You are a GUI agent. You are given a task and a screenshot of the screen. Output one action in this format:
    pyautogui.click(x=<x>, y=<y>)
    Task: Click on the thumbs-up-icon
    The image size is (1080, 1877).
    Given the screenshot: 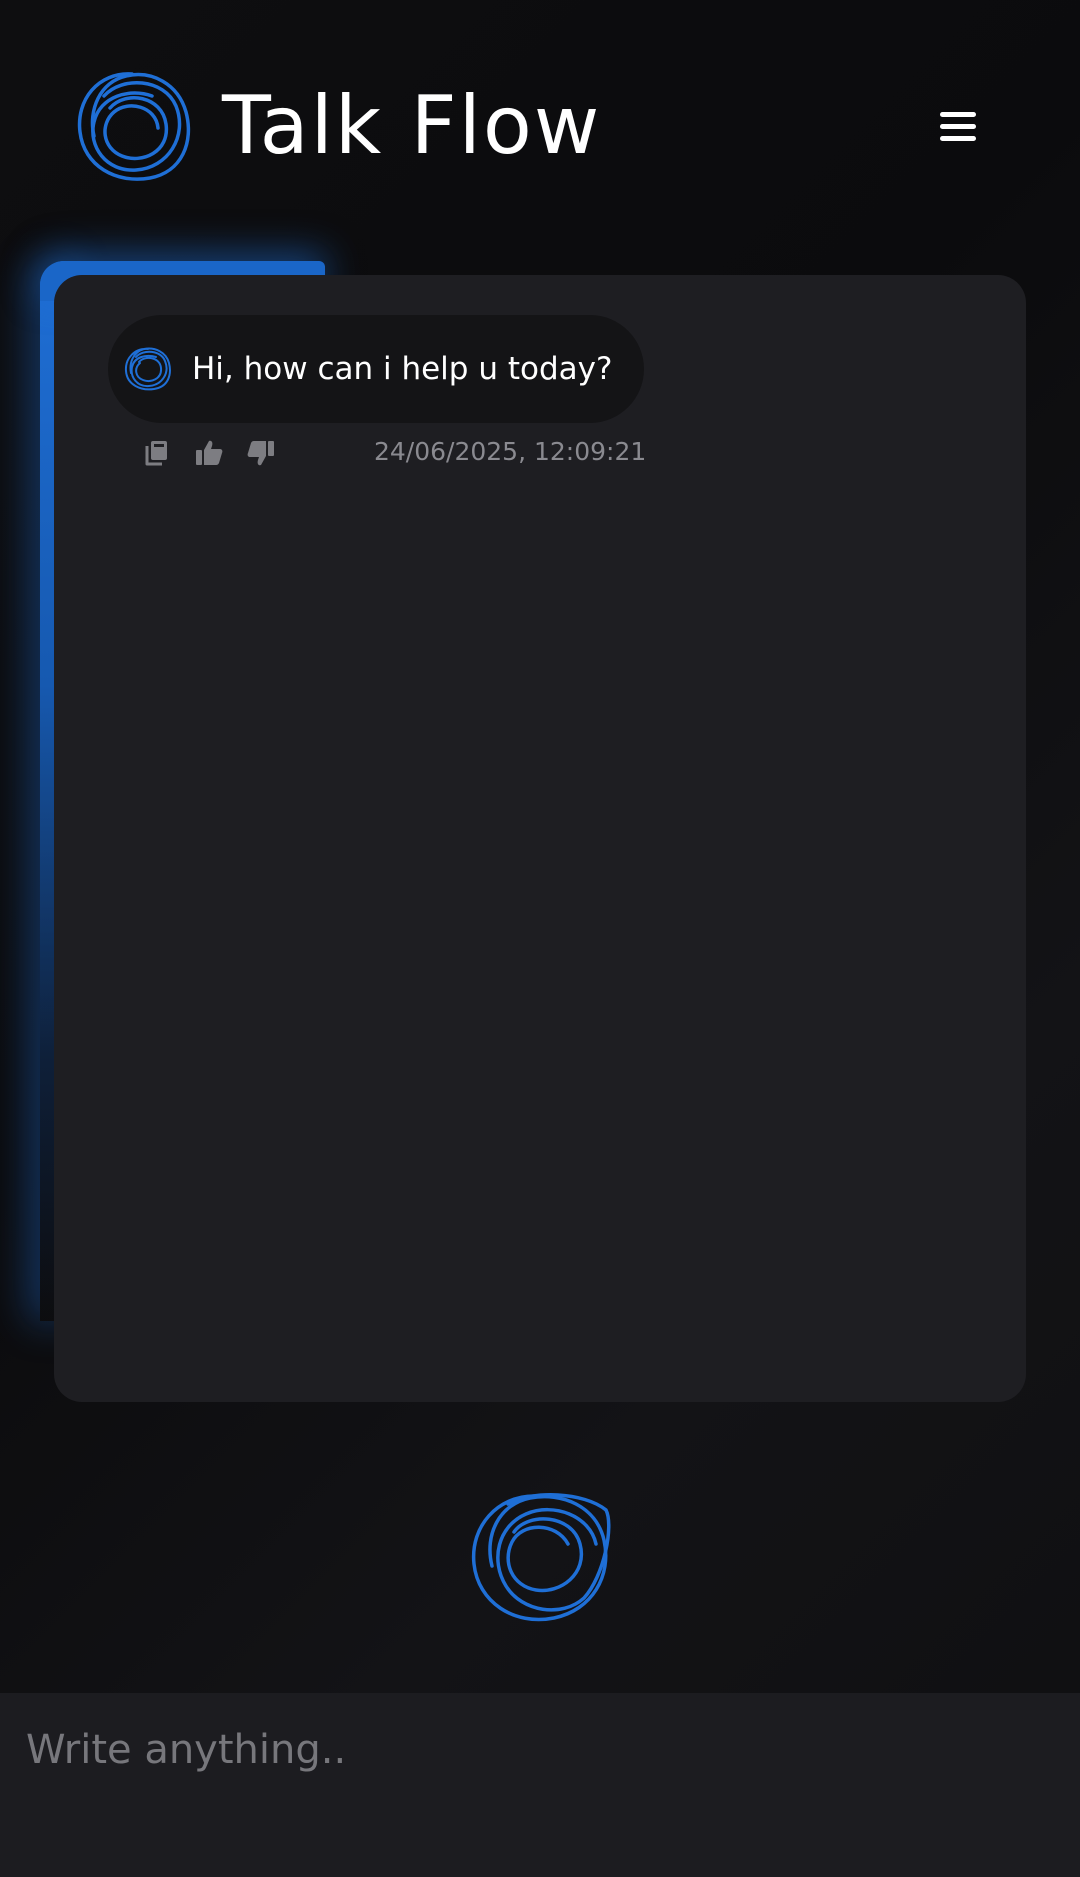 What is the action you would take?
    pyautogui.click(x=209, y=453)
    